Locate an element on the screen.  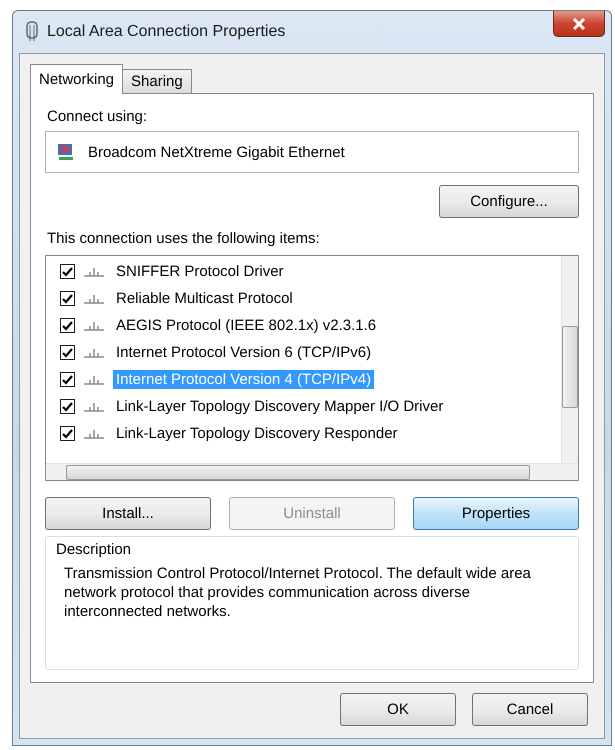
description-text: Transmission Control Protocol/Internet Protocol. The default wide area network protocol that provides communication across diverse interconnected networks. is located at coordinates (298, 592).